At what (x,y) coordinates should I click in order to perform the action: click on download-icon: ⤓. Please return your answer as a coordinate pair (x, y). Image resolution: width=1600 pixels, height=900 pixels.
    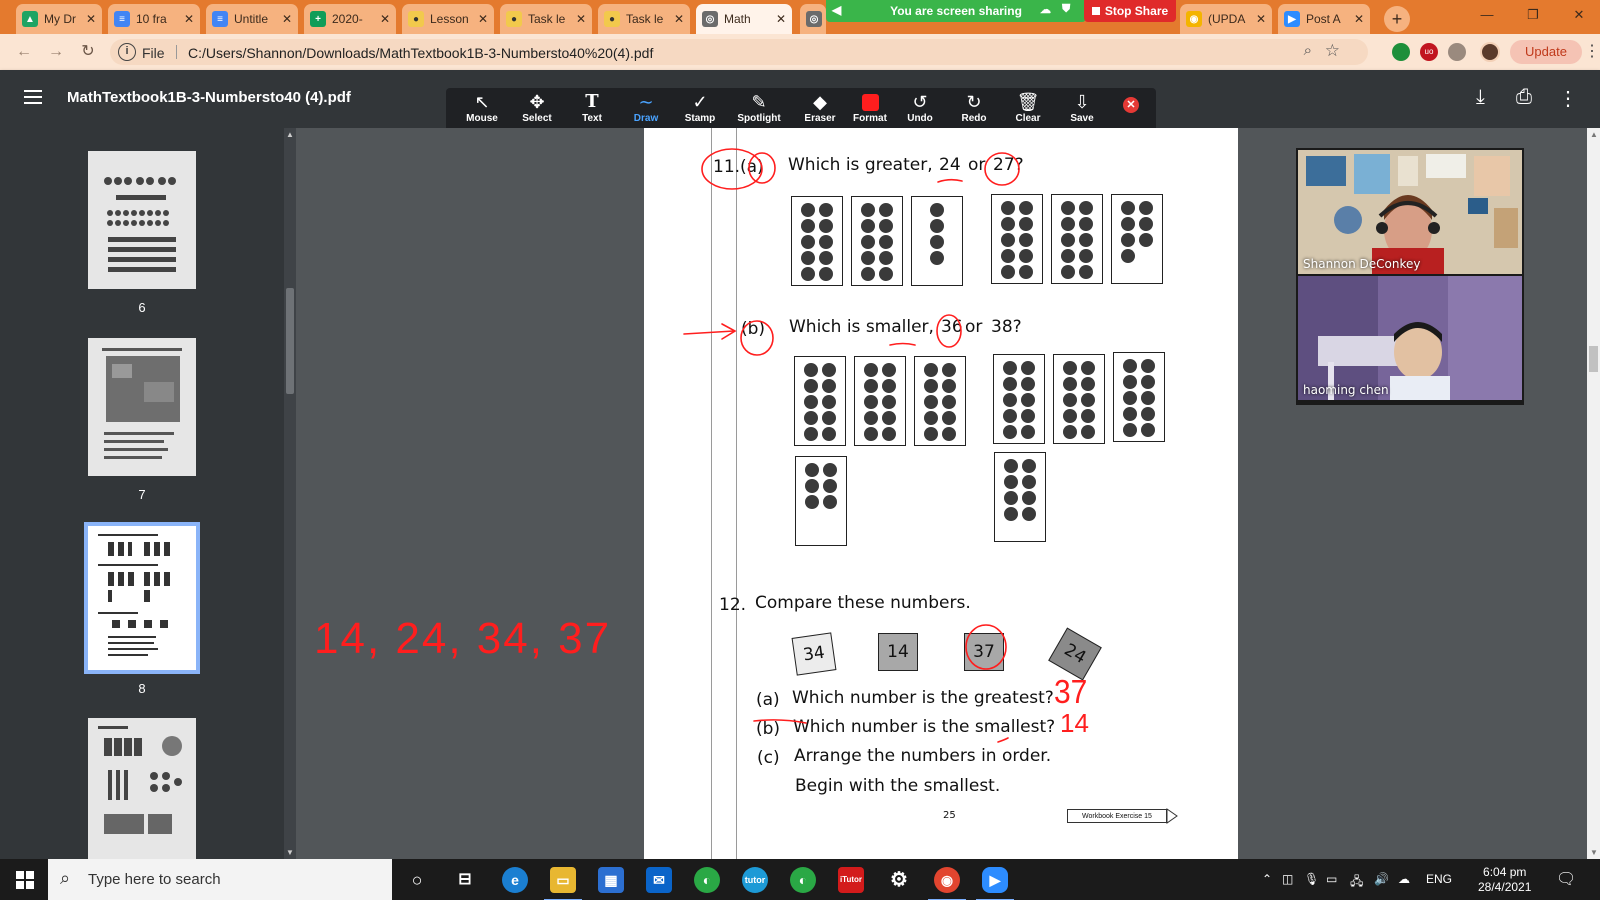
    Looking at the image, I should click on (1480, 97).